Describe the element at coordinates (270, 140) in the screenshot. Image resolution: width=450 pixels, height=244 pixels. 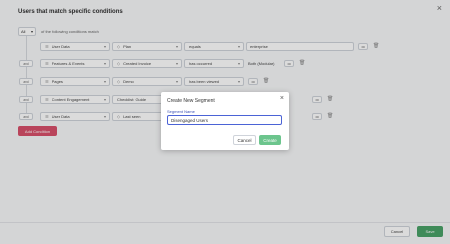
I see `modal-create-button: Create` at that location.